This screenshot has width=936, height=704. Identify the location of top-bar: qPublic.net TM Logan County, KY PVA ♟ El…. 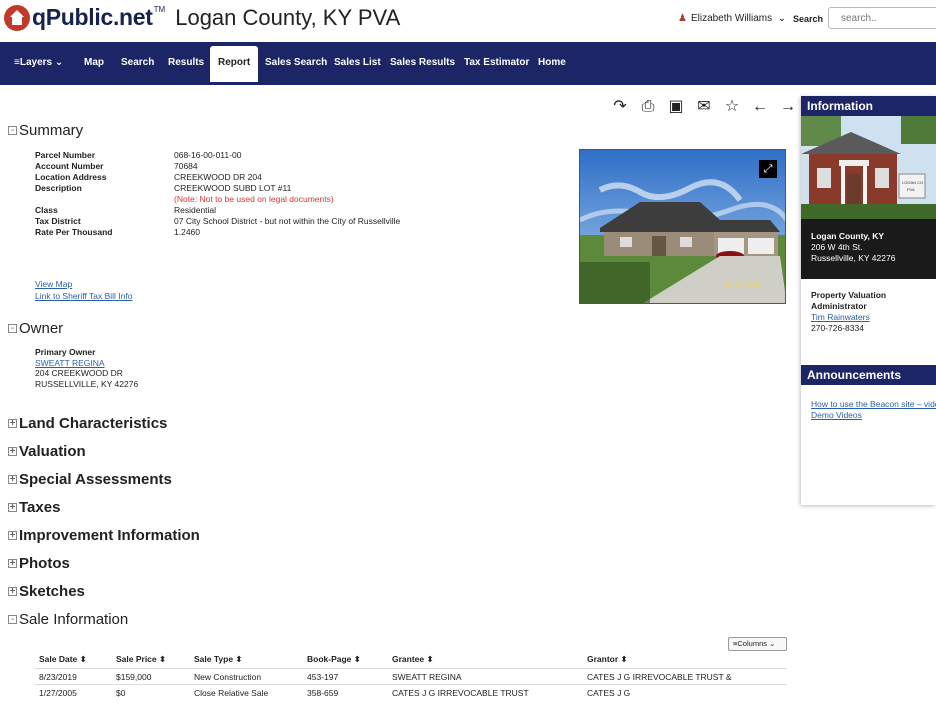
(468, 21).